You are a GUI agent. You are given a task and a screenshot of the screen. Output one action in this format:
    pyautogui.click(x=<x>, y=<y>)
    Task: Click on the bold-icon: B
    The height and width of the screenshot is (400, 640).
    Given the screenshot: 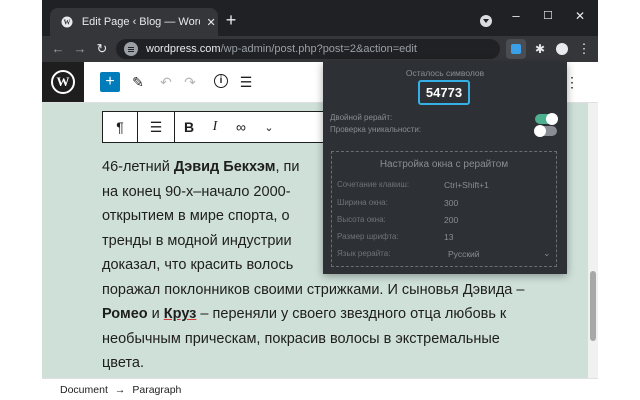 What is the action you would take?
    pyautogui.click(x=189, y=127)
    